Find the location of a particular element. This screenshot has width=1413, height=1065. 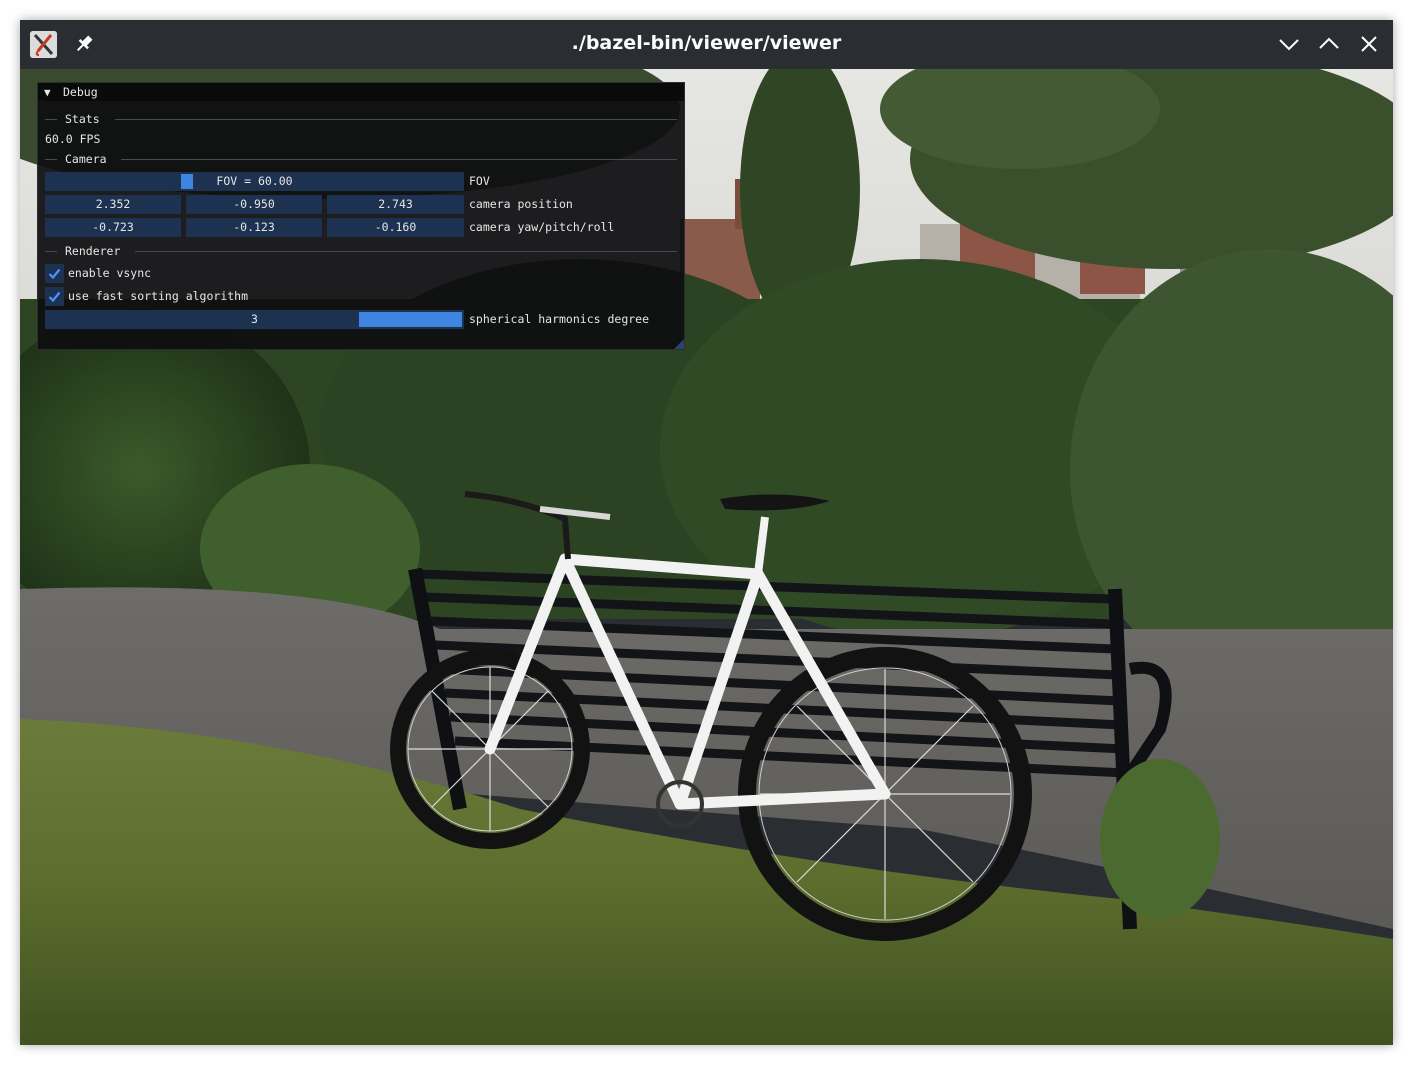

renderer-header: Renderer is located at coordinates (93, 251).